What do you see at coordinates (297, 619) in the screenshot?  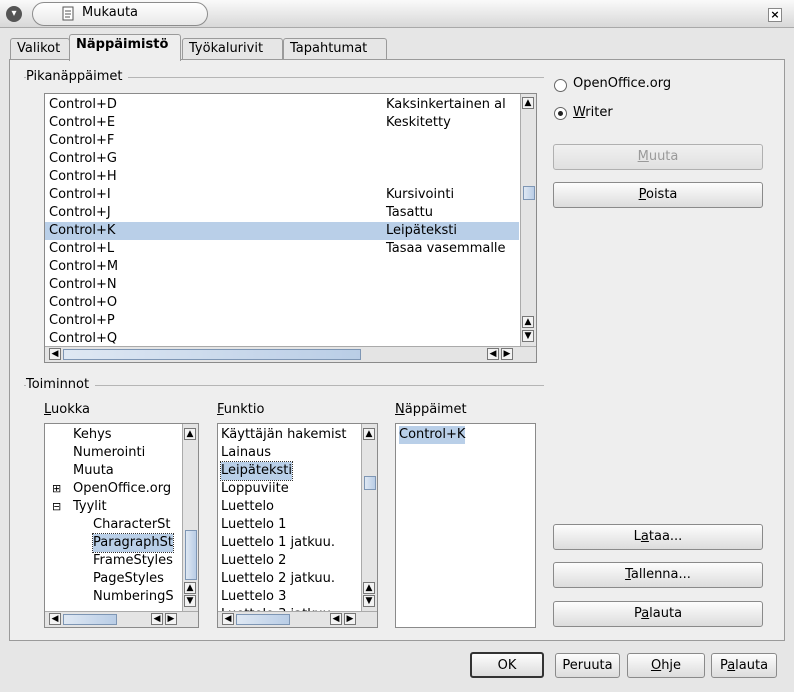 I see `function-hscrollbar: ◀ ◀ ▶` at bounding box center [297, 619].